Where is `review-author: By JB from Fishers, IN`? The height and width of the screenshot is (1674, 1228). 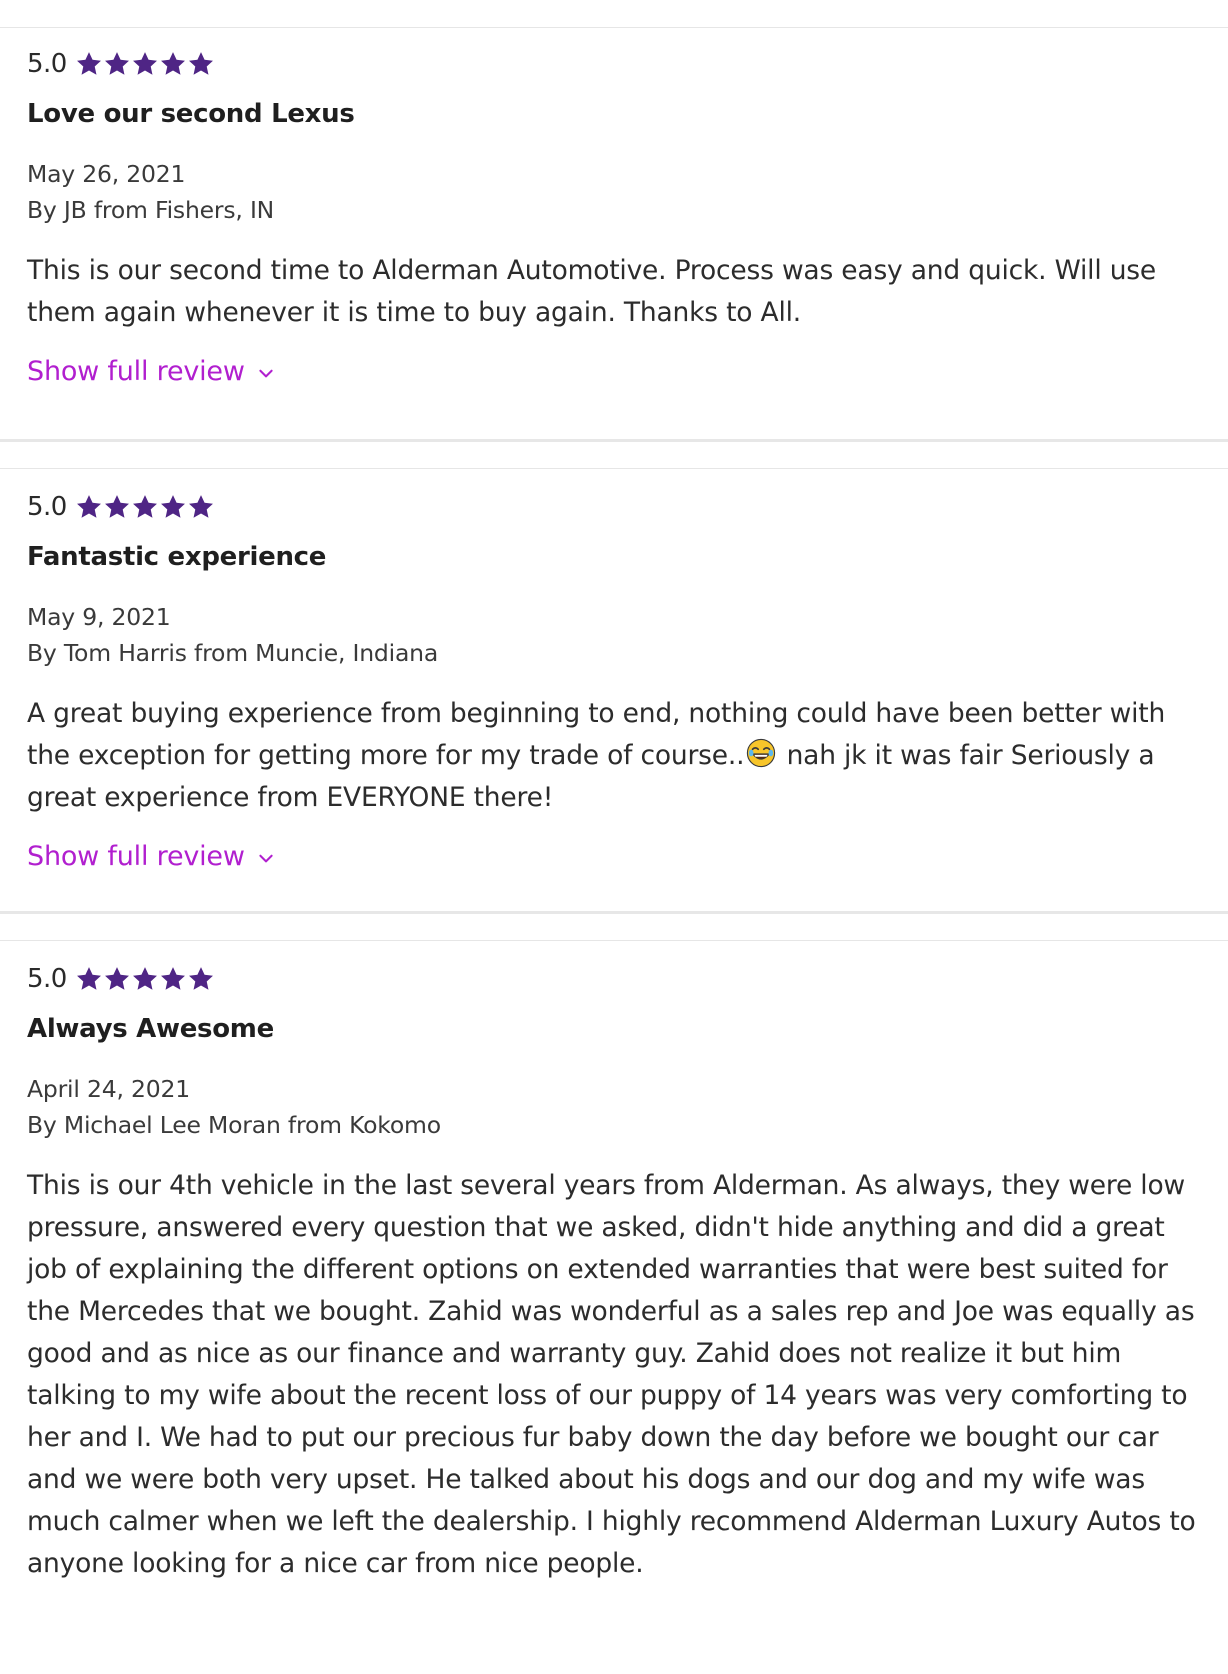
review-author: By JB from Fishers, IN is located at coordinates (151, 210).